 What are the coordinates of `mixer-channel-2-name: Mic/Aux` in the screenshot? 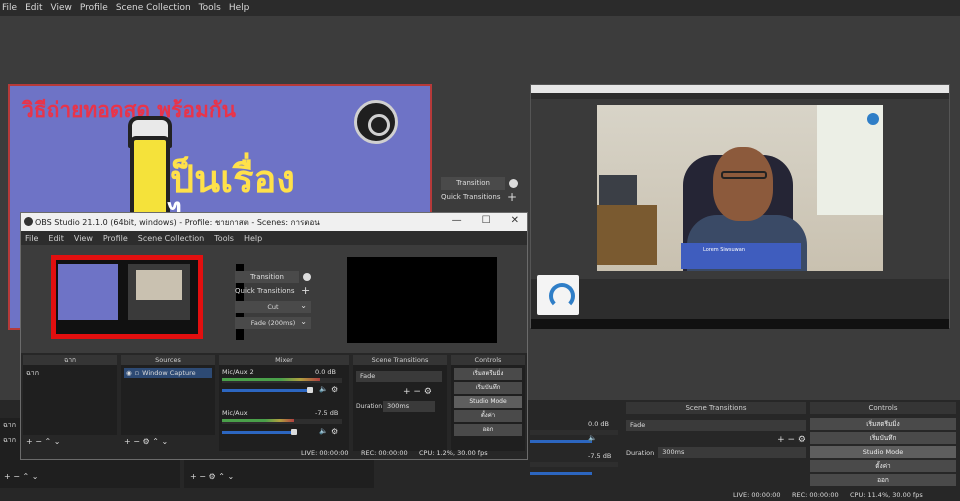 It's located at (235, 413).